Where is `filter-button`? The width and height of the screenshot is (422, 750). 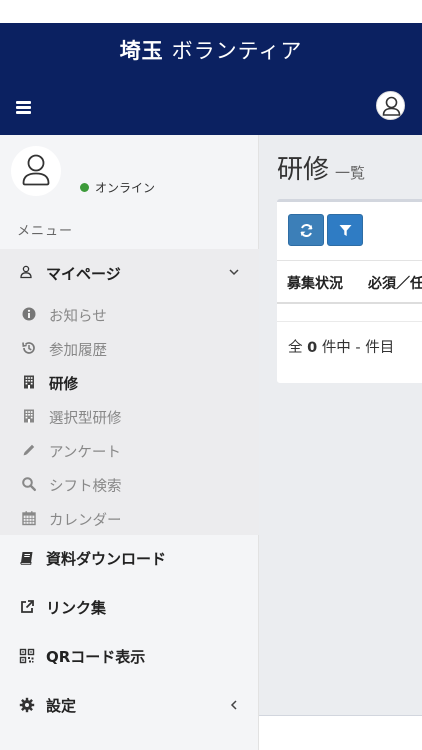
filter-button is located at coordinates (345, 230).